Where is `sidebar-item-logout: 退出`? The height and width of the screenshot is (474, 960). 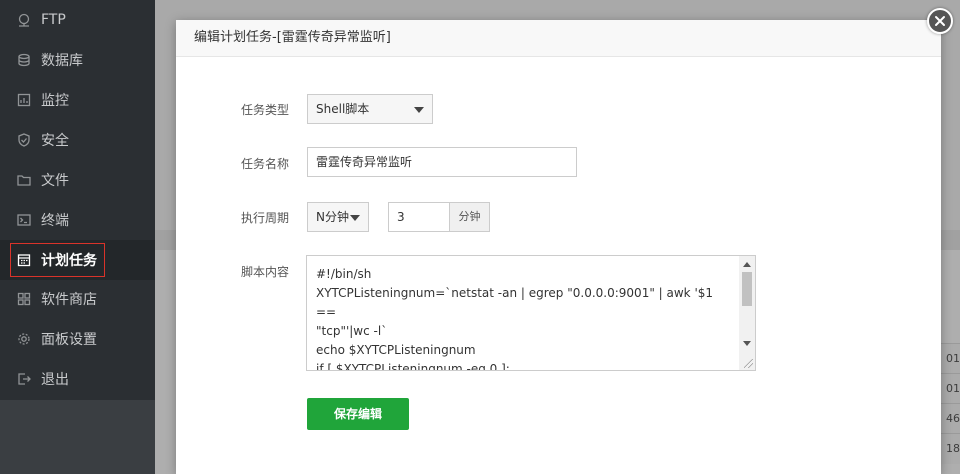
sidebar-item-logout: 退出 is located at coordinates (77, 379).